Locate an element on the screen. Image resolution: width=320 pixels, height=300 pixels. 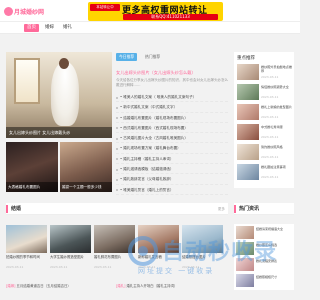
hero-bride-head is located at coordinates (64, 63).